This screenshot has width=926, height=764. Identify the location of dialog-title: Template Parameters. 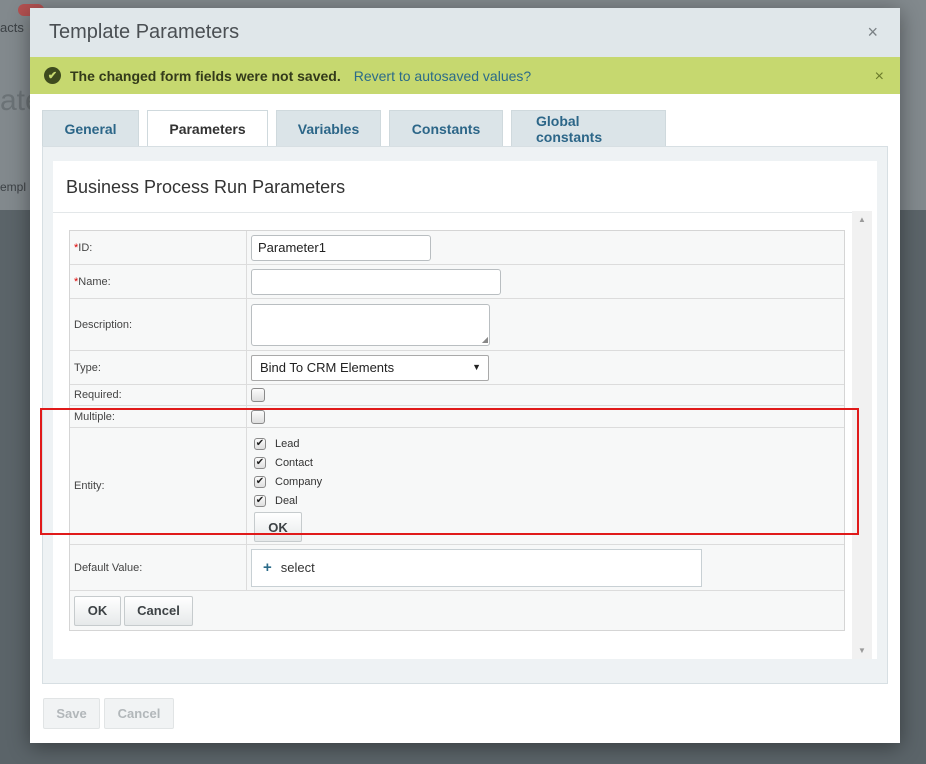
(144, 32).